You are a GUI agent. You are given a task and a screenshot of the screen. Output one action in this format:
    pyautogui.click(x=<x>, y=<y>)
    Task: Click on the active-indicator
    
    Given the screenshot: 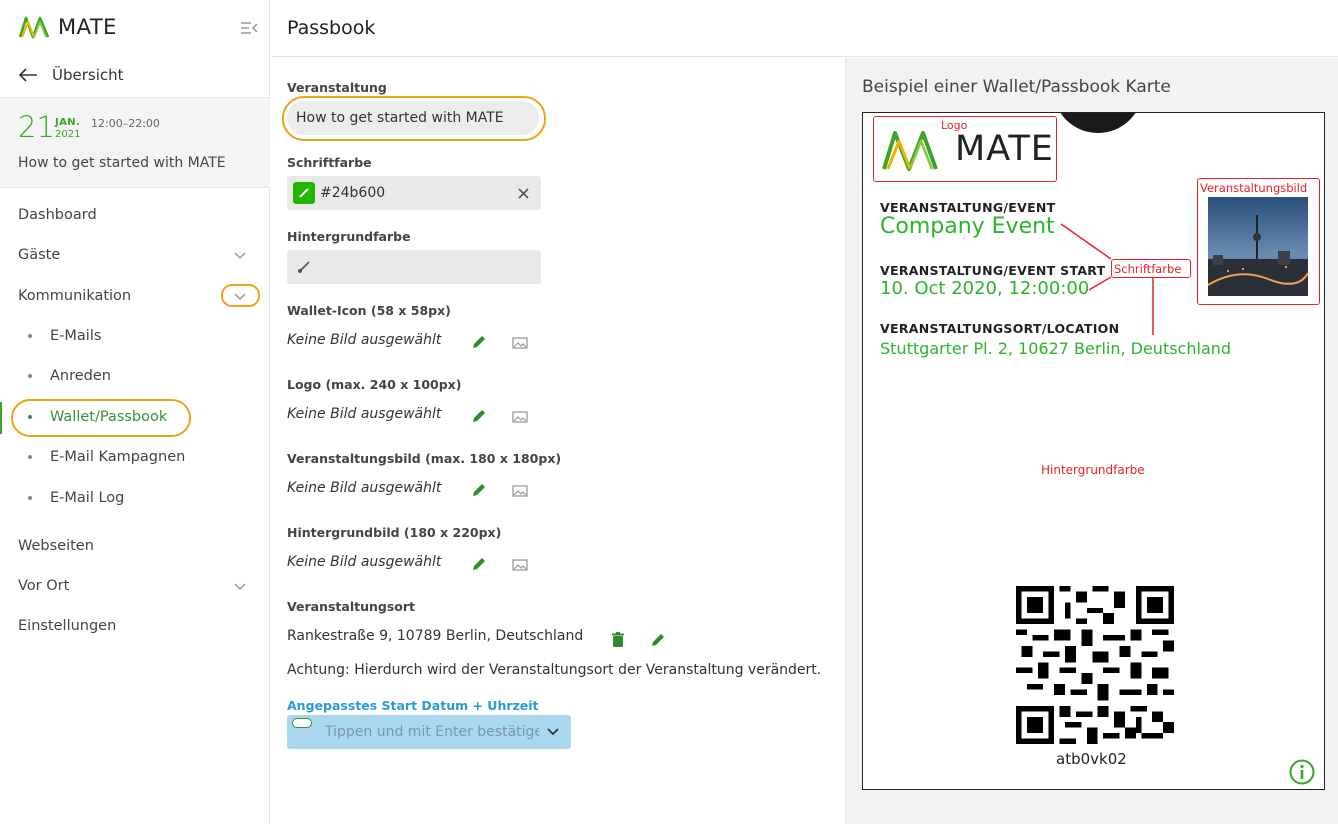 What is the action you would take?
    pyautogui.click(x=1, y=418)
    